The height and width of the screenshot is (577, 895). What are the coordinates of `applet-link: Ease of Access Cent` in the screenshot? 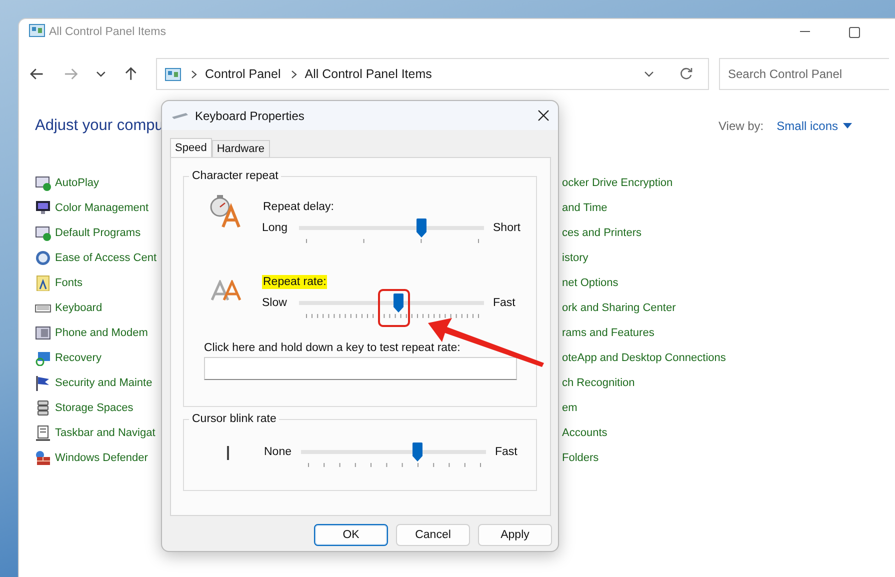 It's located at (105, 258).